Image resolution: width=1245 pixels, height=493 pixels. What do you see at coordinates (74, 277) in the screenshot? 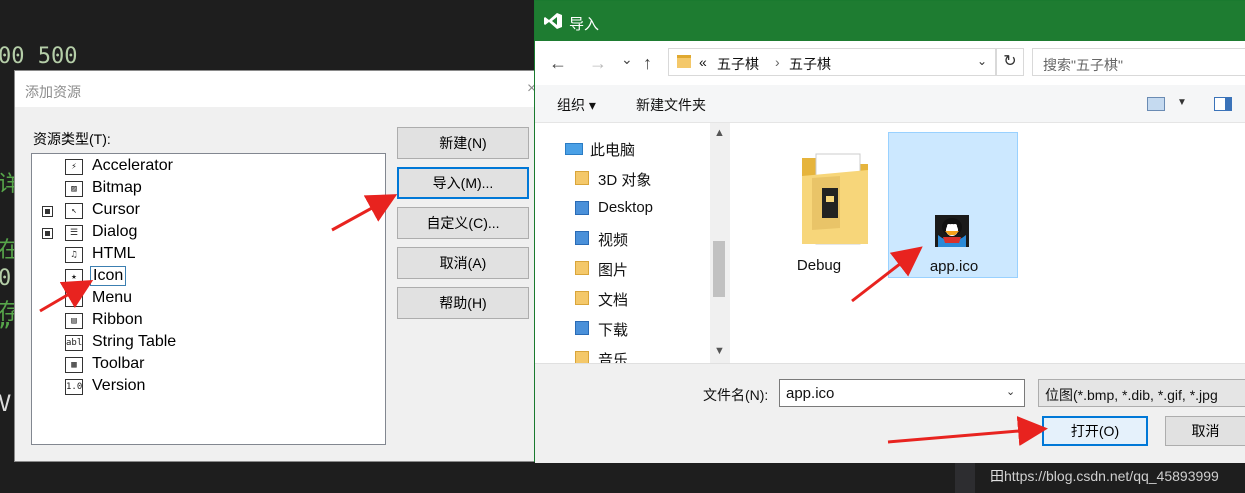
I see `icon-resource-icon: ★` at bounding box center [74, 277].